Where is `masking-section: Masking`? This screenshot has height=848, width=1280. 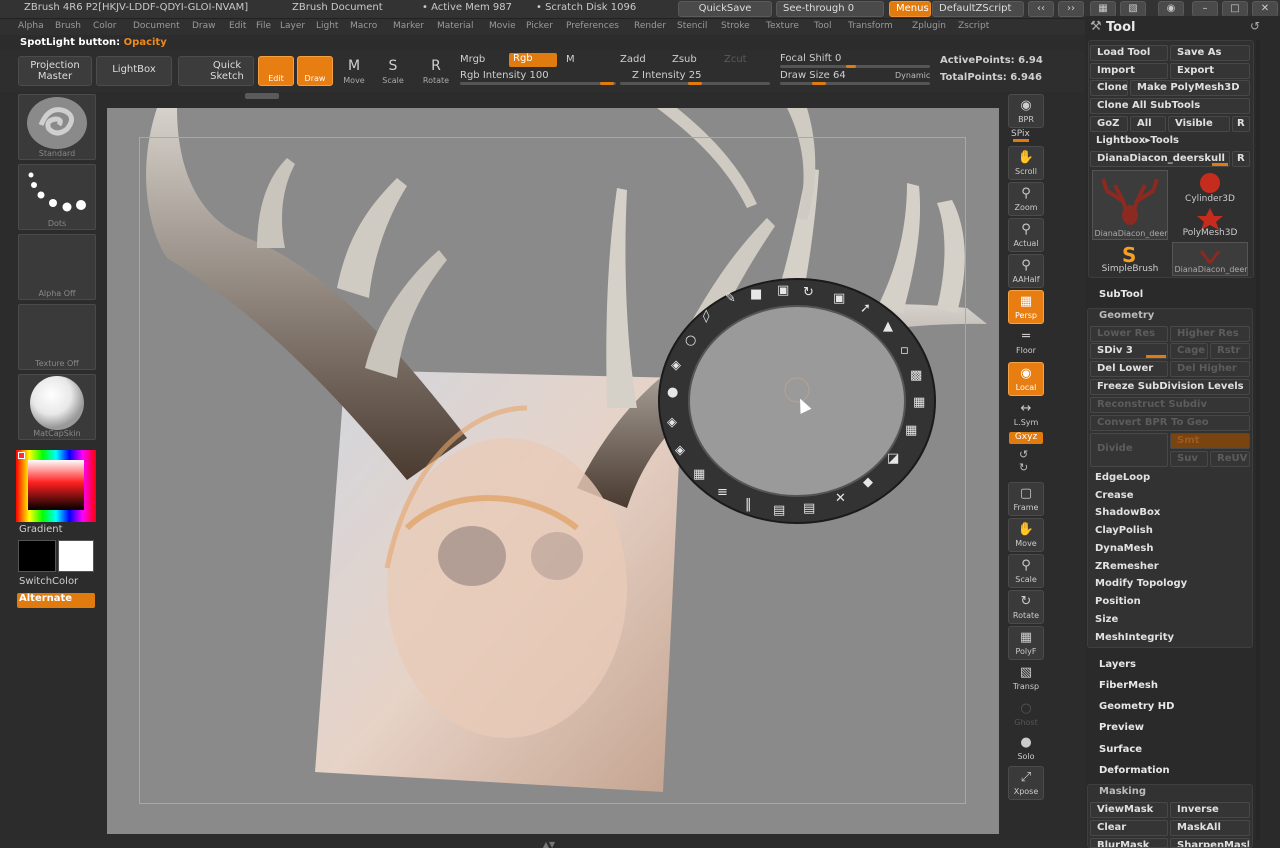
masking-section: Masking is located at coordinates (1122, 791).